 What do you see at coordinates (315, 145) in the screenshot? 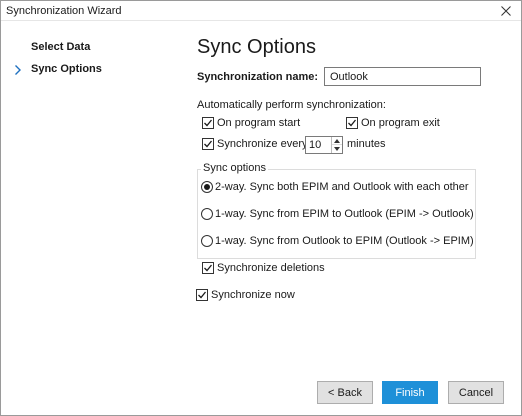
I see `stepper-value: 10` at bounding box center [315, 145].